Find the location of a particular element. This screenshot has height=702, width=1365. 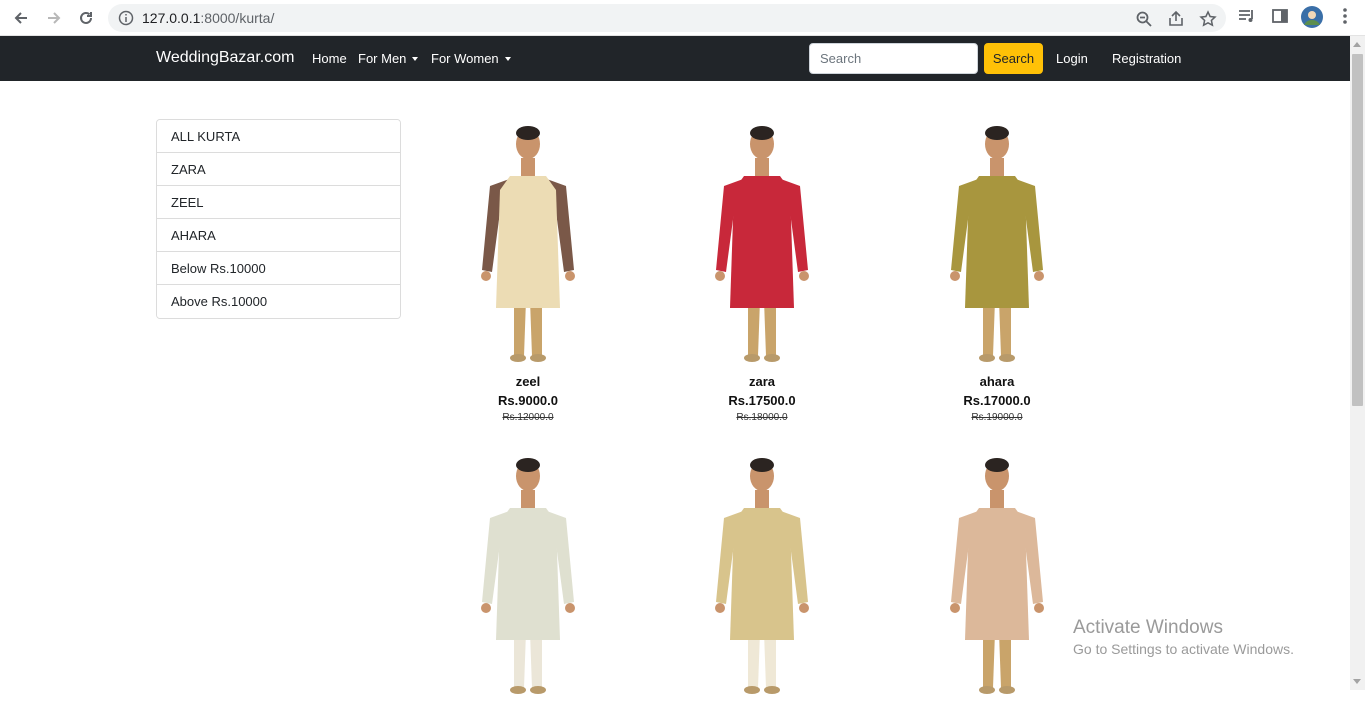

product-card: ahara Rs.17000.0 Rs.19000.0 is located at coordinates (997, 271).